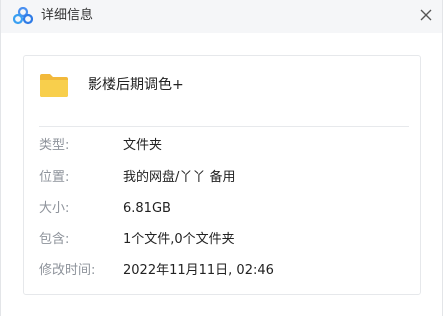 The width and height of the screenshot is (443, 316). What do you see at coordinates (179, 177) in the screenshot?
I see `property-value: 我的网盘/丫丫 备用` at bounding box center [179, 177].